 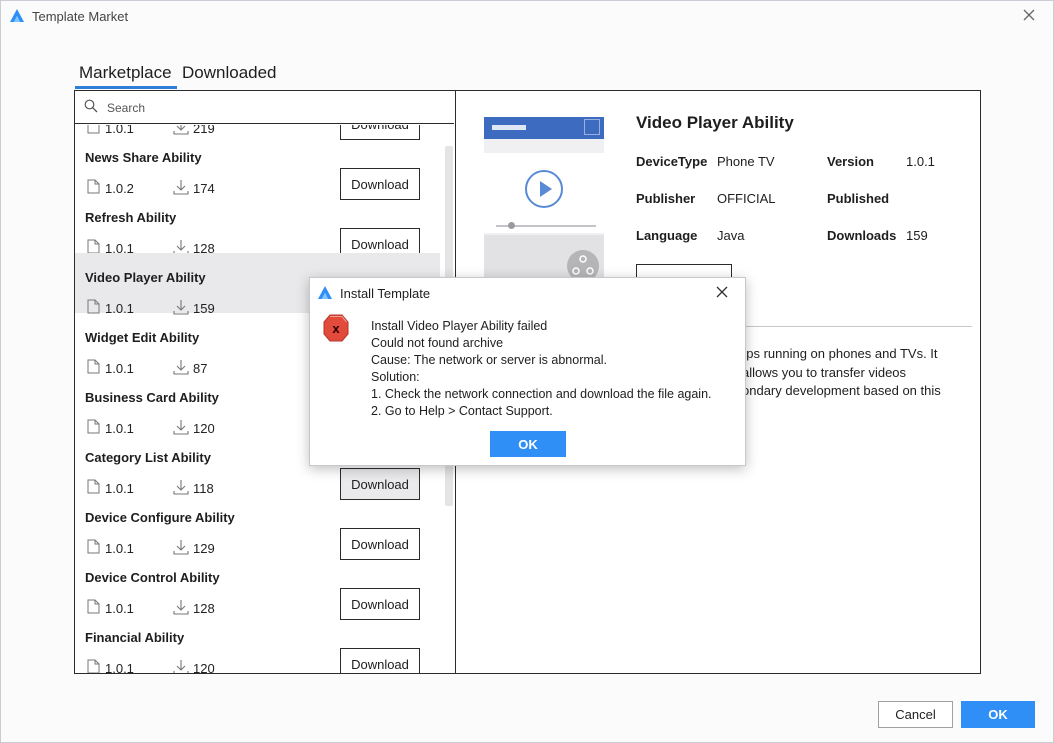 I want to click on template-name: Business Card Ability, so click(x=152, y=397).